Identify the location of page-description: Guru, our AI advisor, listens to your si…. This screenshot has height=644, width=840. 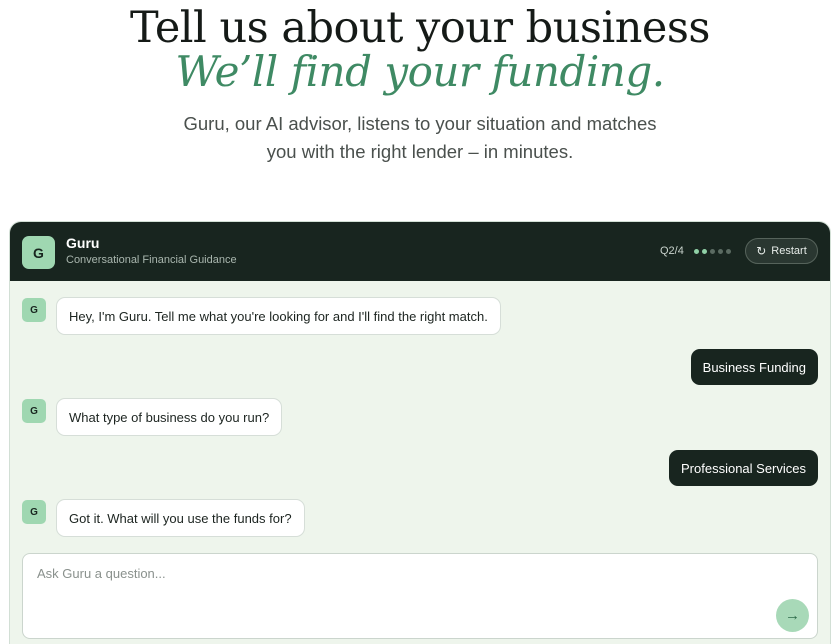
(420, 137).